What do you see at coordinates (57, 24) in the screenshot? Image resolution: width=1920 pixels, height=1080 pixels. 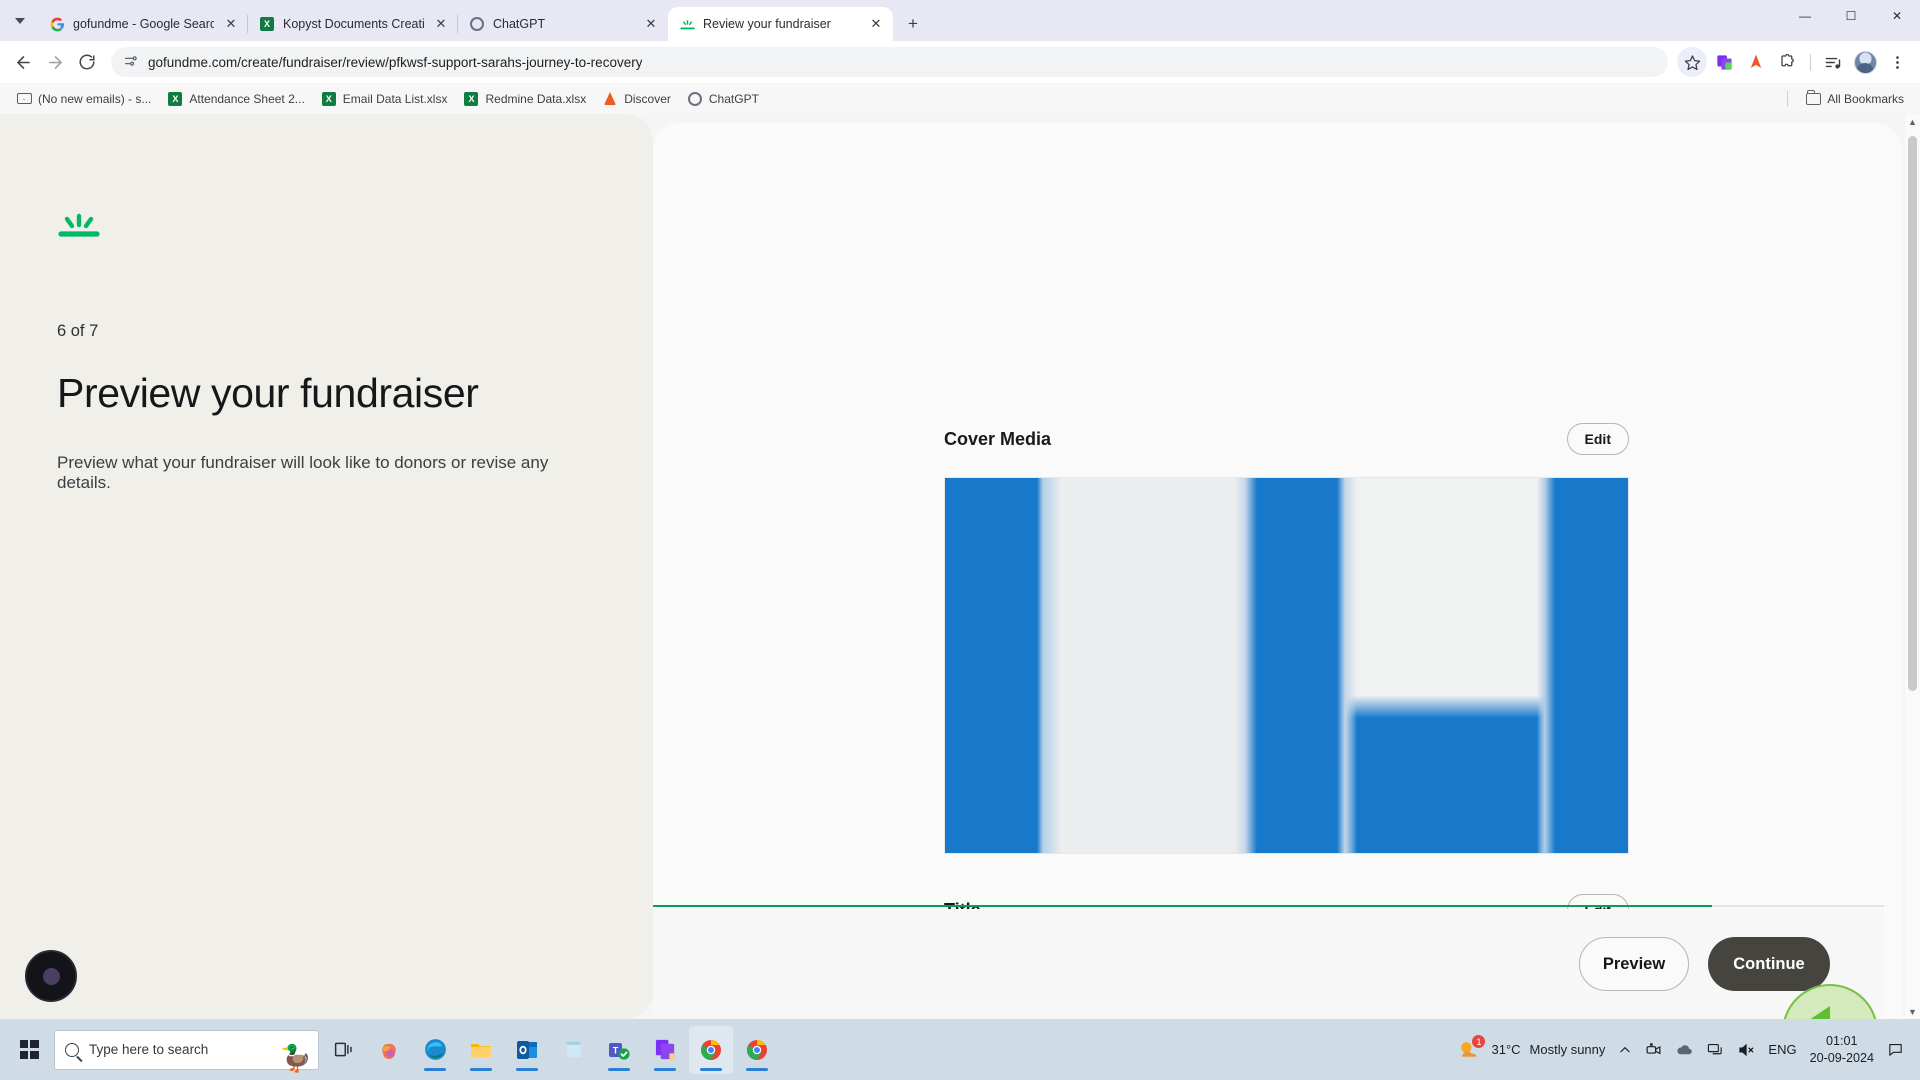 I see `google-icon` at bounding box center [57, 24].